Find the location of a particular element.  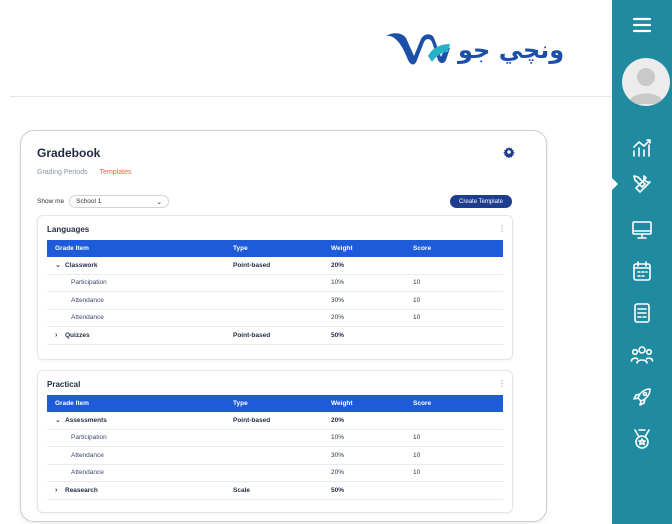

table-row-group: ⌄ Classwork Point-based 20% is located at coordinates (275, 266).